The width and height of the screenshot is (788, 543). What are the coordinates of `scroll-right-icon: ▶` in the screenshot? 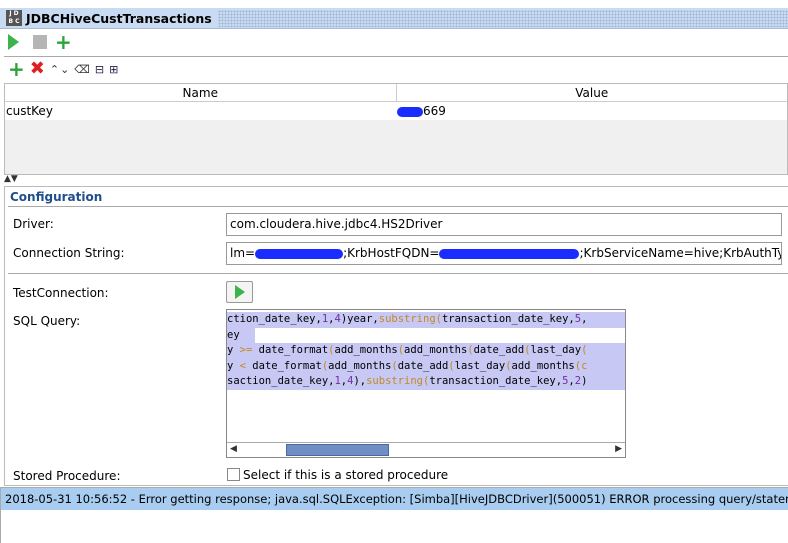 It's located at (618, 449).